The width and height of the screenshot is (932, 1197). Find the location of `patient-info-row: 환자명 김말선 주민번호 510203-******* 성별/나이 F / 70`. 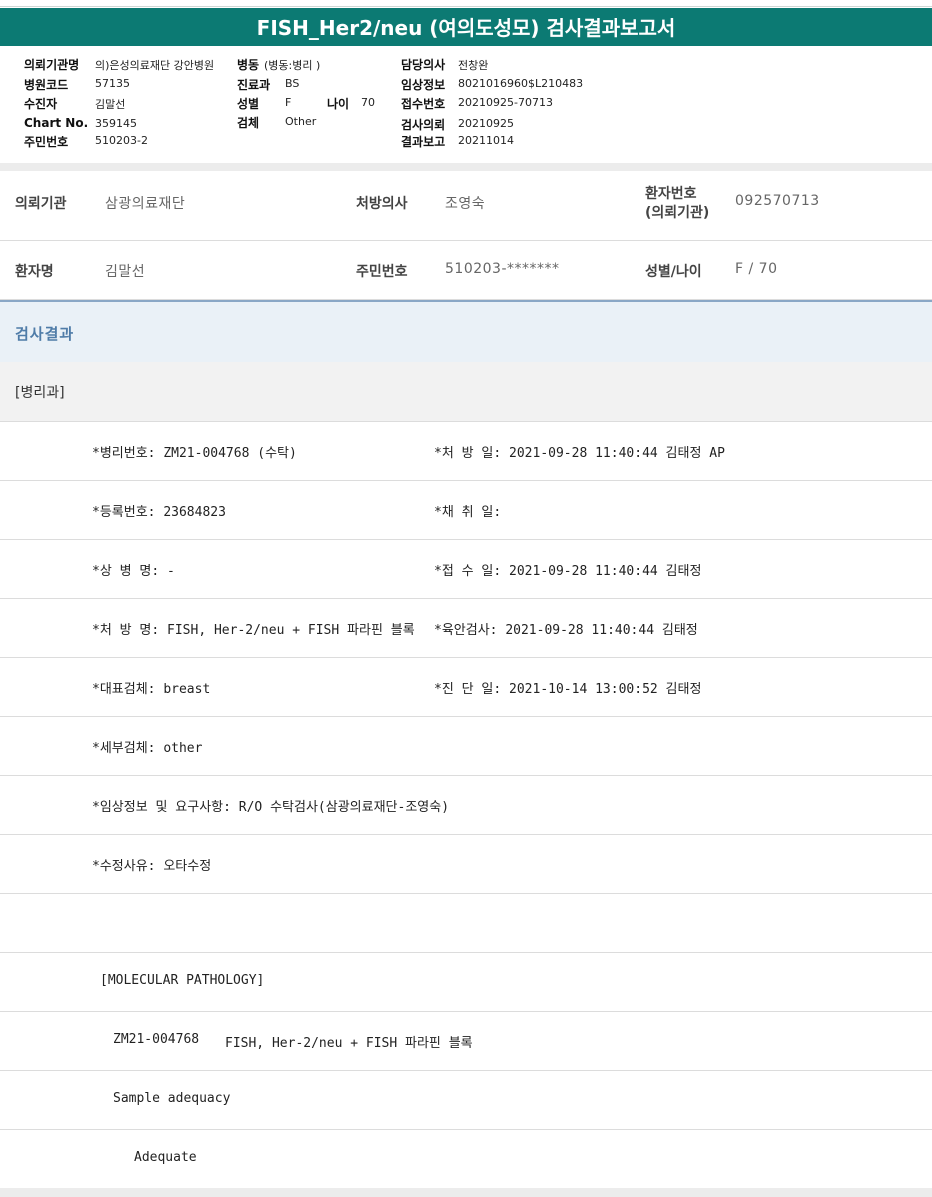

patient-info-row: 환자명 김말선 주민번호 510203-******* 성별/나이 F / 70 is located at coordinates (466, 270).